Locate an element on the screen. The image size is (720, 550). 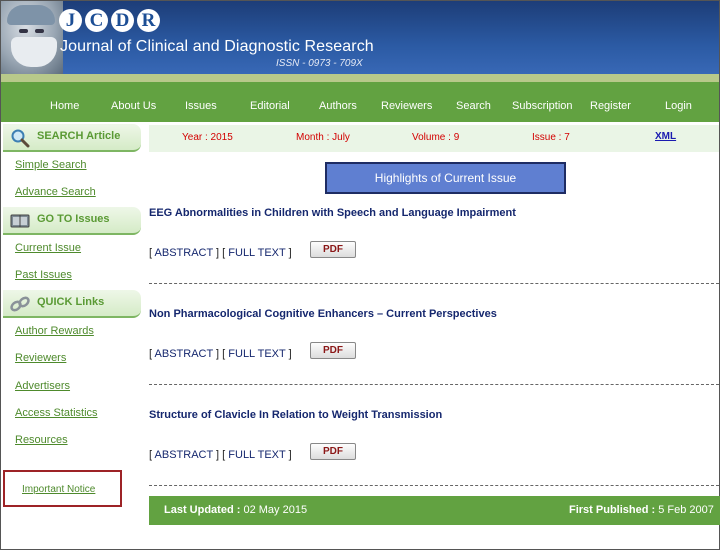
nav-subscription: Subscription is located at coordinates (542, 102).